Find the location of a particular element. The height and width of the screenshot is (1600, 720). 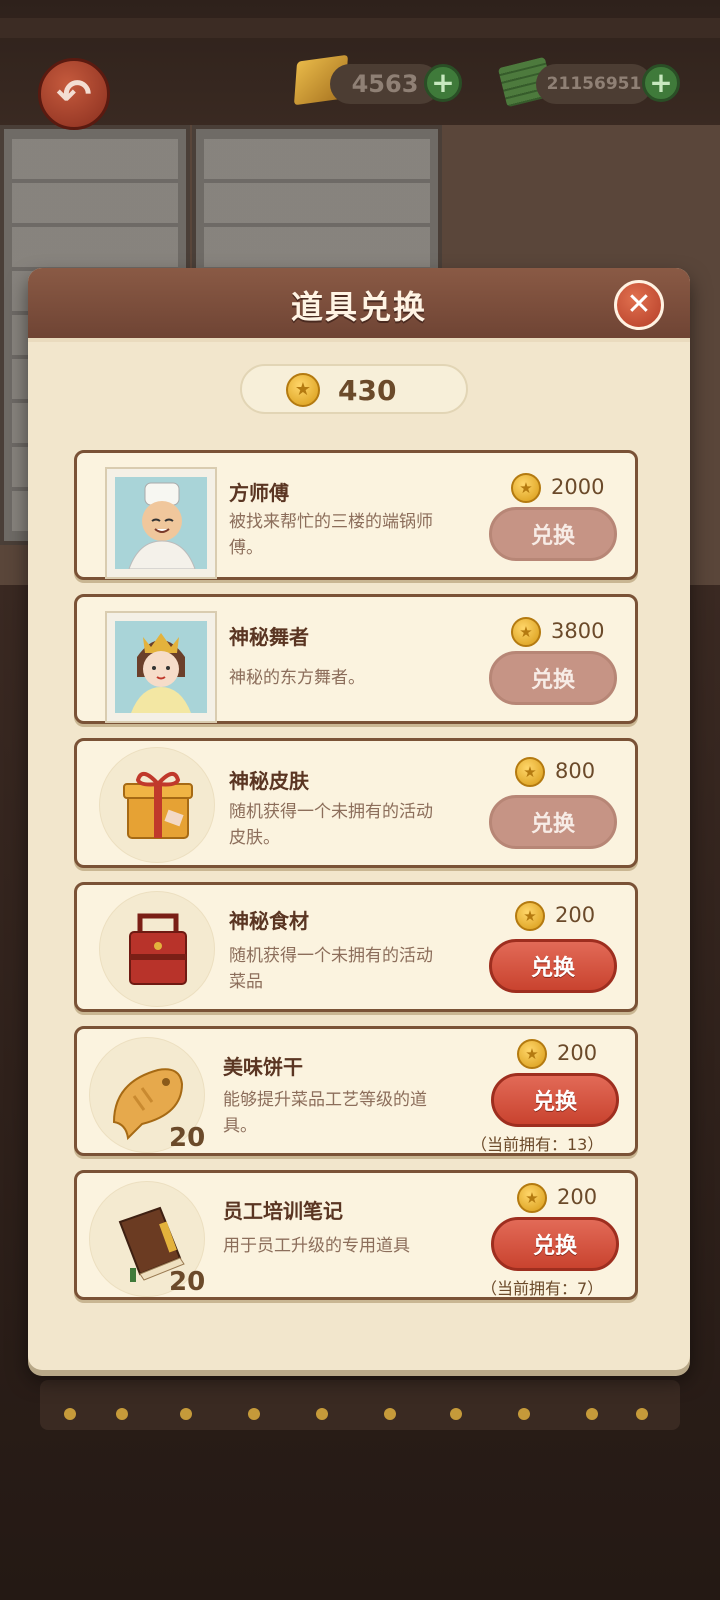

mystery-dancer-portrait is located at coordinates (161, 667).